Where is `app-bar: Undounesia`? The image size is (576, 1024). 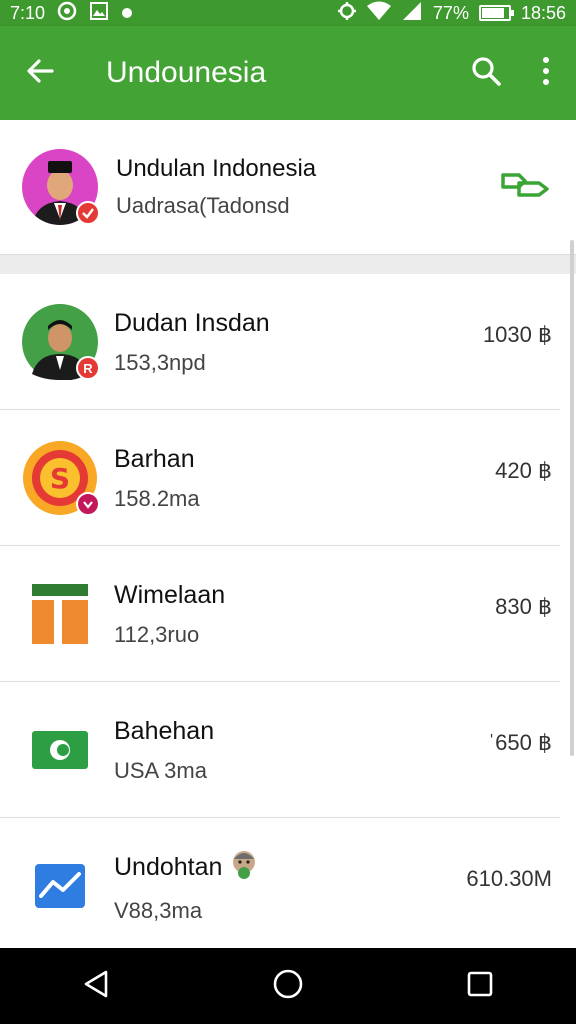
app-bar: Undounesia is located at coordinates (288, 73).